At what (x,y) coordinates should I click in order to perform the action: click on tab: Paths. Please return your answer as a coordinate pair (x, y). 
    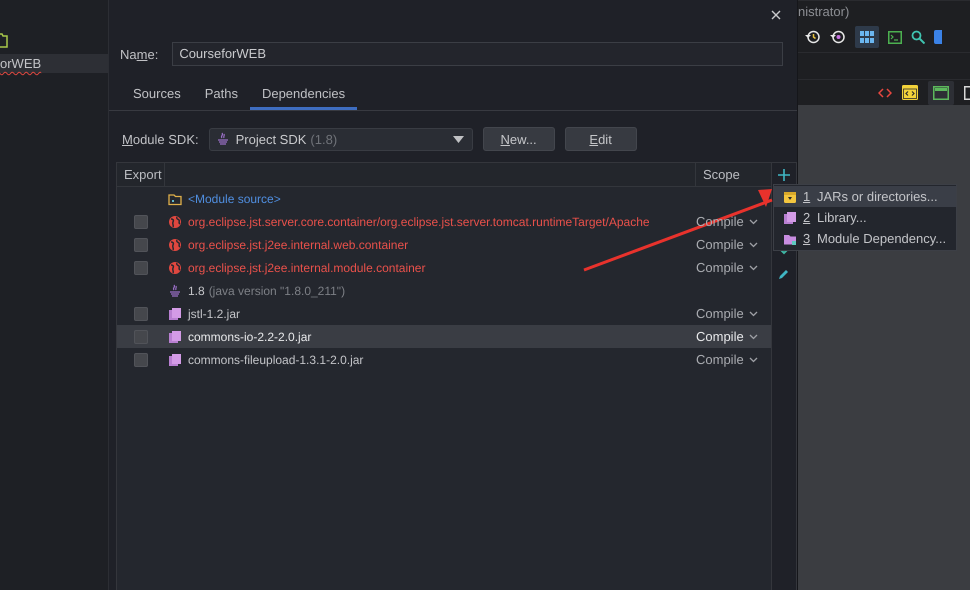
    Looking at the image, I should click on (221, 96).